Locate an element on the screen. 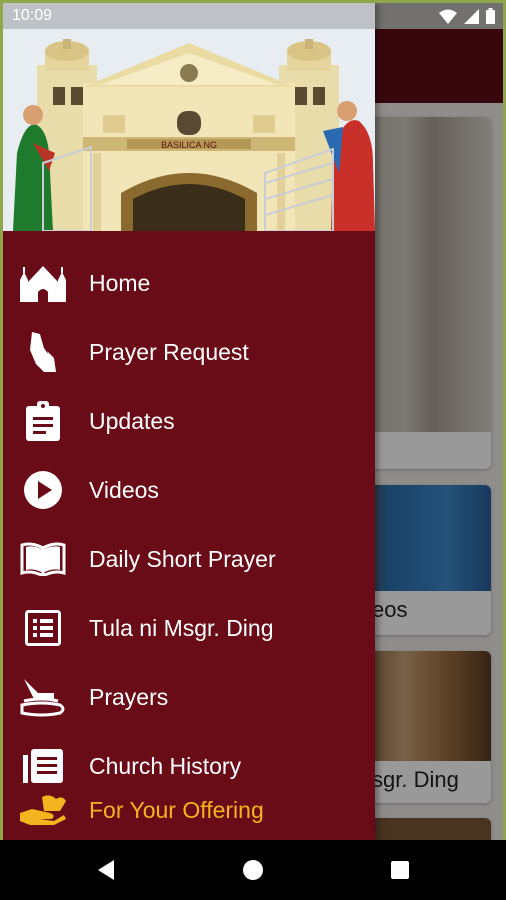 Image resolution: width=506 pixels, height=900 pixels. menu-item-daily-short-prayer: Daily Short Prayer is located at coordinates (189, 559).